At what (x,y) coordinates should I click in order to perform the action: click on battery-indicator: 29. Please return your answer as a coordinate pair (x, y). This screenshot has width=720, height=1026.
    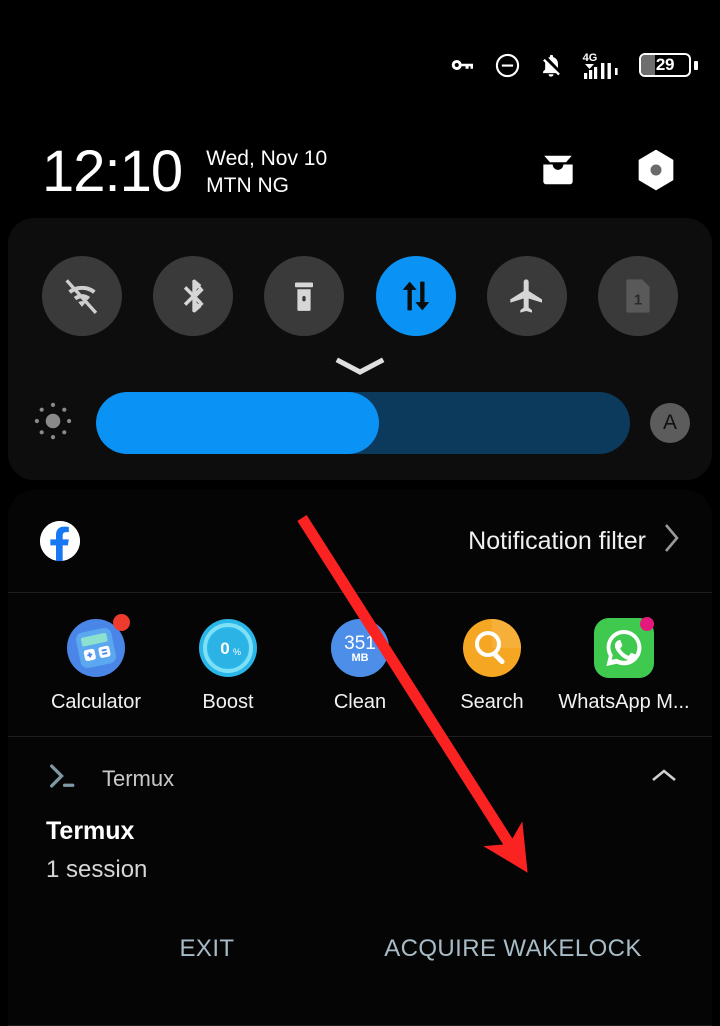
    Looking at the image, I should click on (668, 65).